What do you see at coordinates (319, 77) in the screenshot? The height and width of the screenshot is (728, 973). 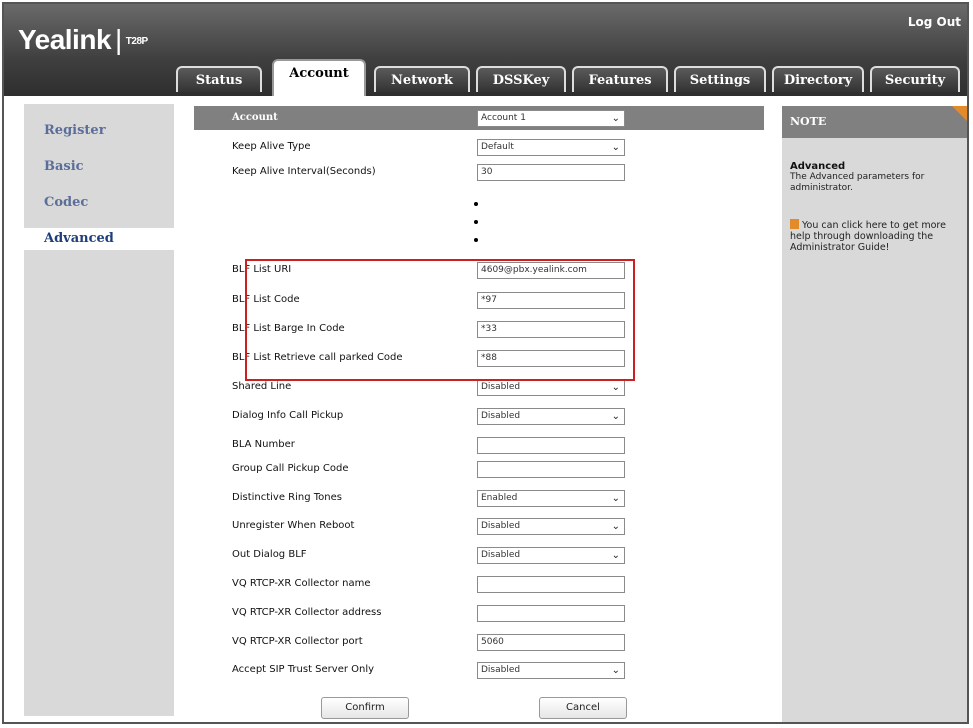 I see `tab-account: Account` at bounding box center [319, 77].